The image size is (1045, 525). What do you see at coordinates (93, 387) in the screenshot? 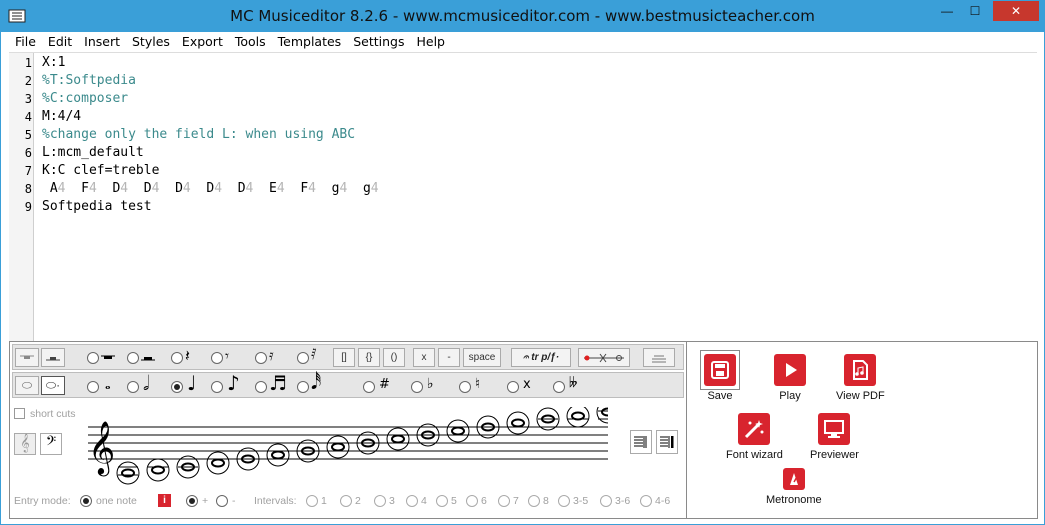
I see `note-radio-whole` at bounding box center [93, 387].